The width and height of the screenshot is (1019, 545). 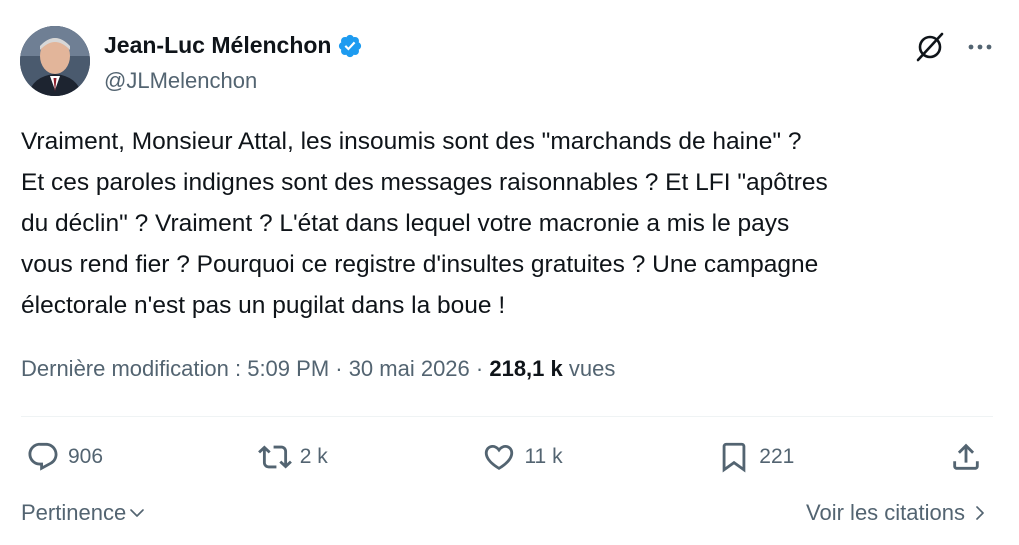 I want to click on like-button: 11 k, so click(x=522, y=457).